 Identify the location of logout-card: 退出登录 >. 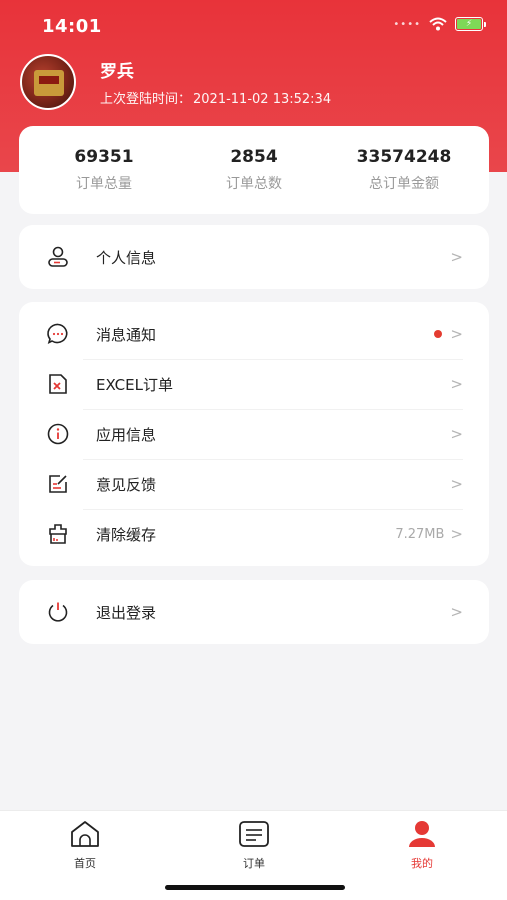
(254, 612).